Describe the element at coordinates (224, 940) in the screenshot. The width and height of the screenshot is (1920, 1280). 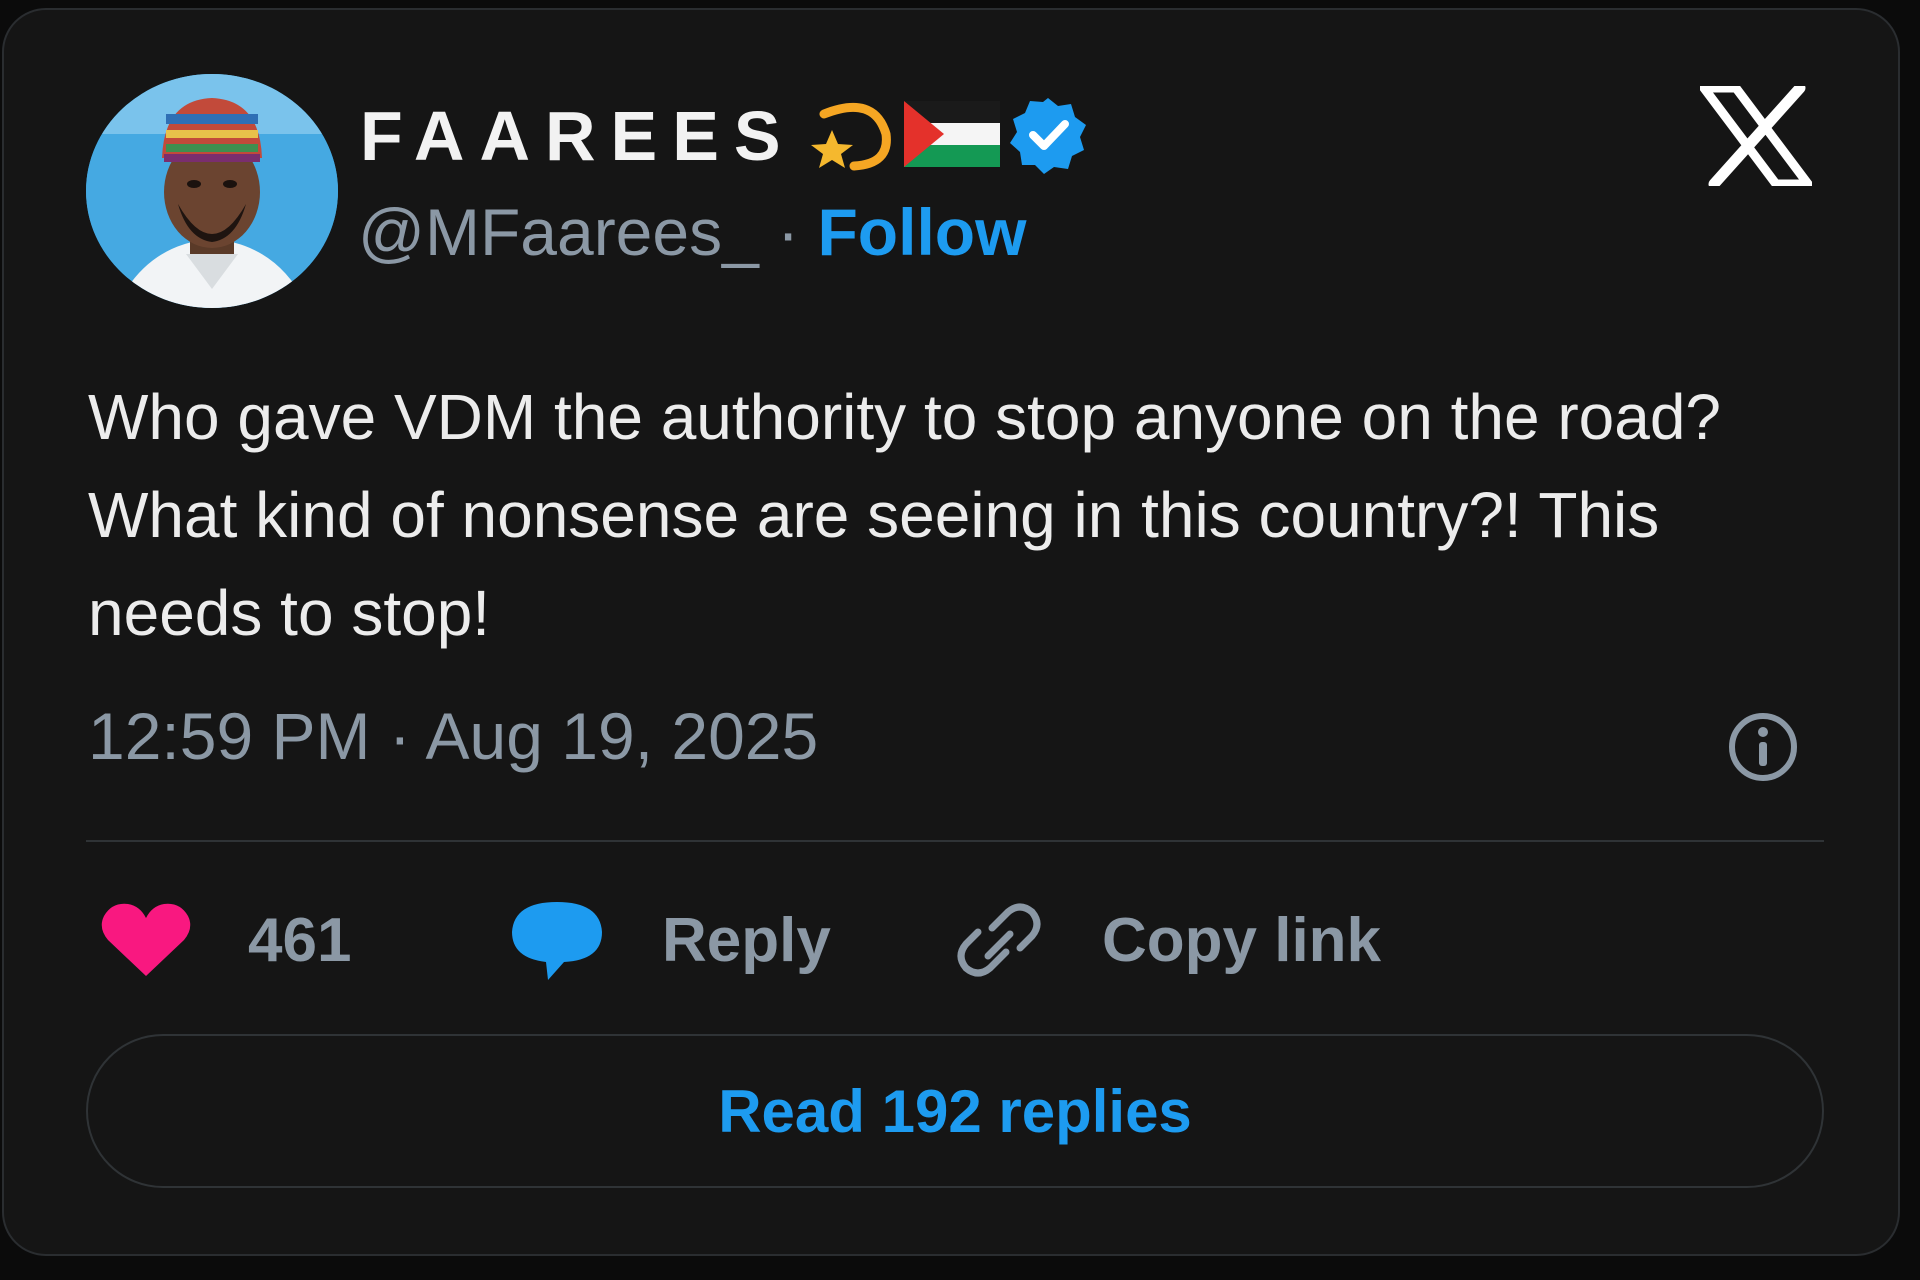
I see `like-button: 461` at that location.